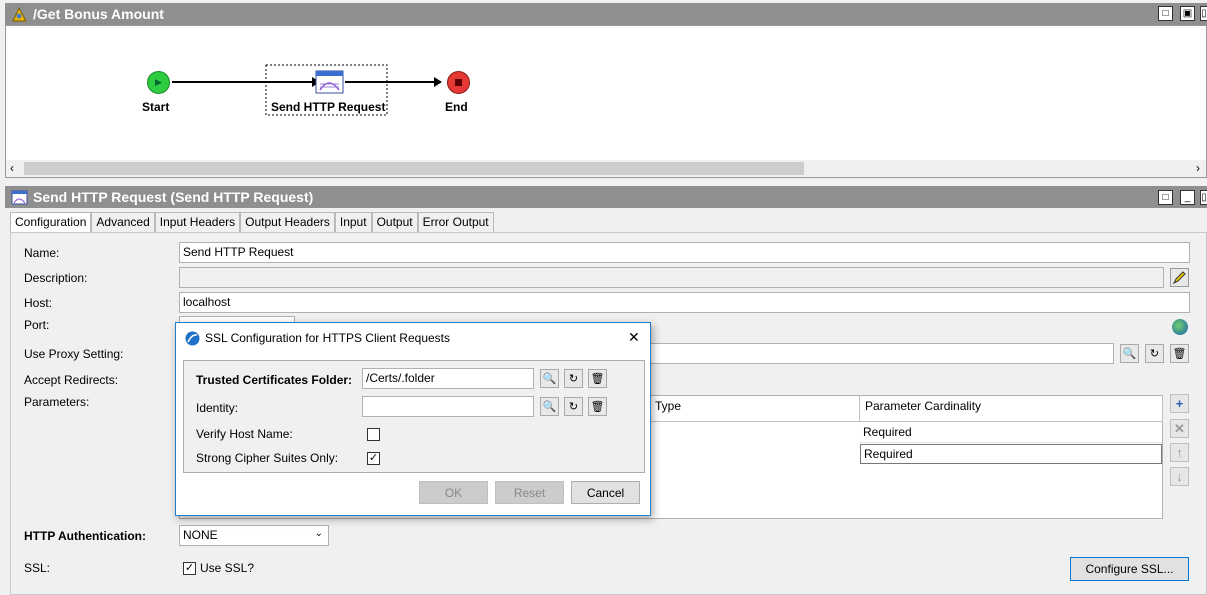 The image size is (1207, 595). Describe the element at coordinates (189, 568) in the screenshot. I see `use-ssl-checkbox: ✓` at that location.